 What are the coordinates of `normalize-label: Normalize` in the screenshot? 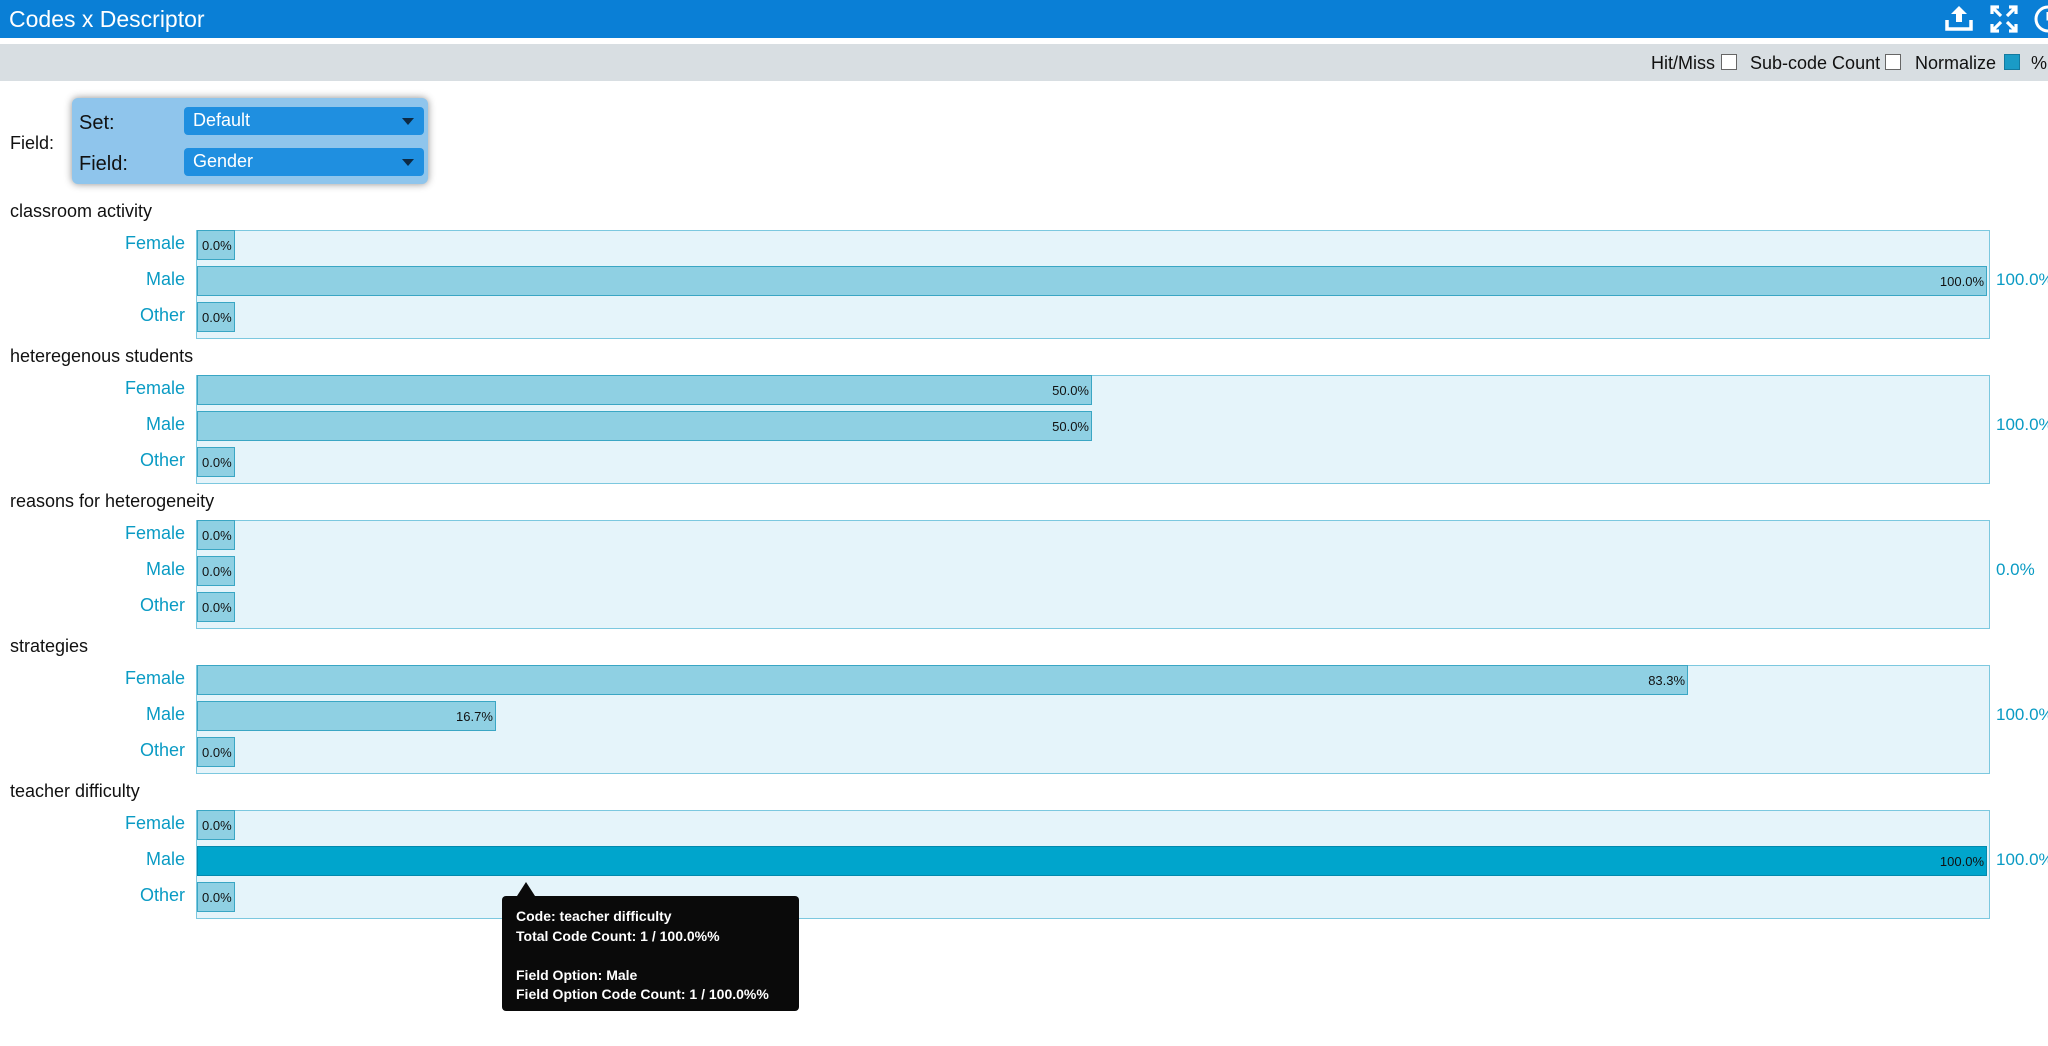 It's located at (1956, 63).